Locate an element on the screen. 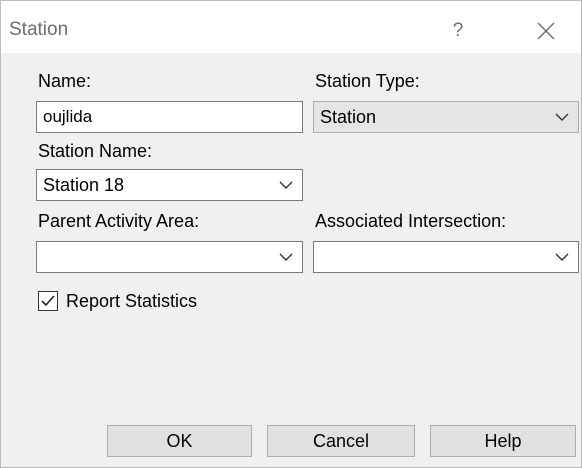 This screenshot has height=468, width=582. report-statistics-checkbox is located at coordinates (48, 301).